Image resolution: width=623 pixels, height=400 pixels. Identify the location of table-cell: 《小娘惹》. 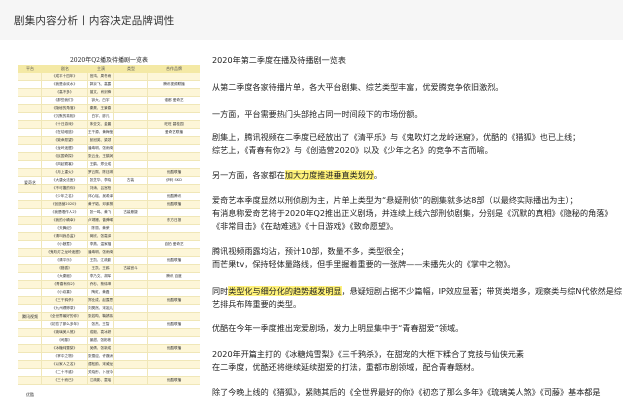
(65, 244).